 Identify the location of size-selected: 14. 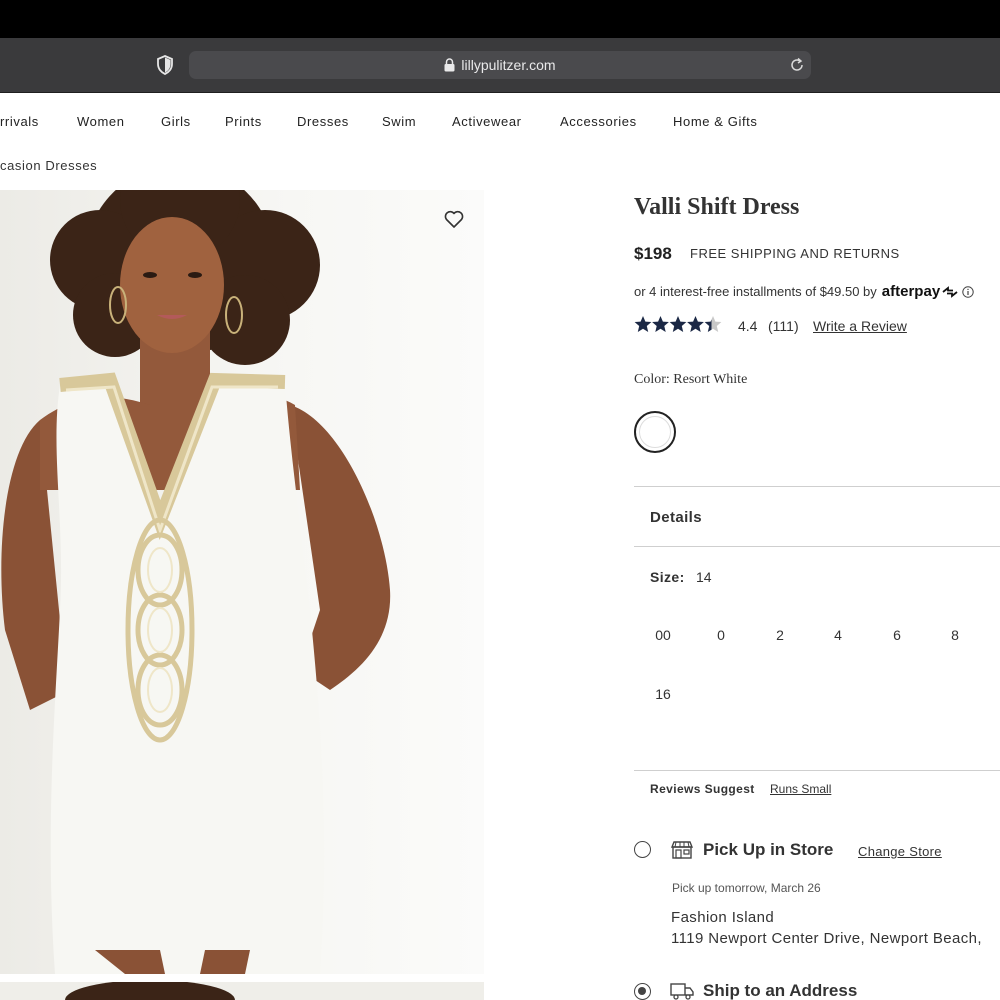
(704, 577).